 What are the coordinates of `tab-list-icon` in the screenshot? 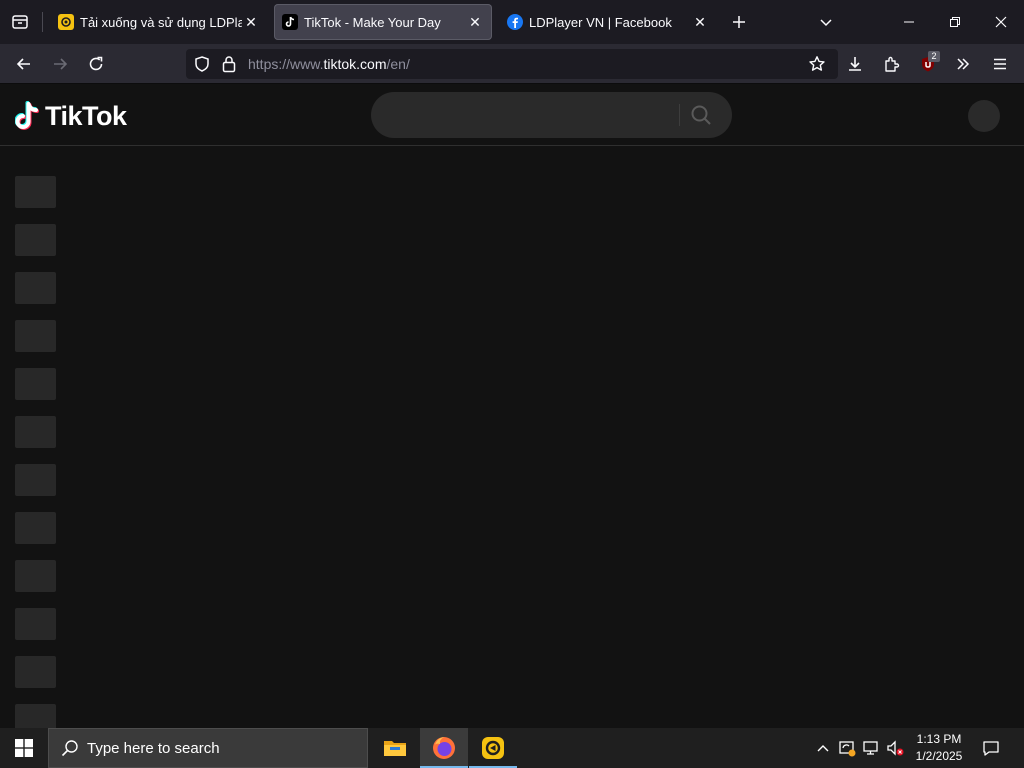 It's located at (20, 22).